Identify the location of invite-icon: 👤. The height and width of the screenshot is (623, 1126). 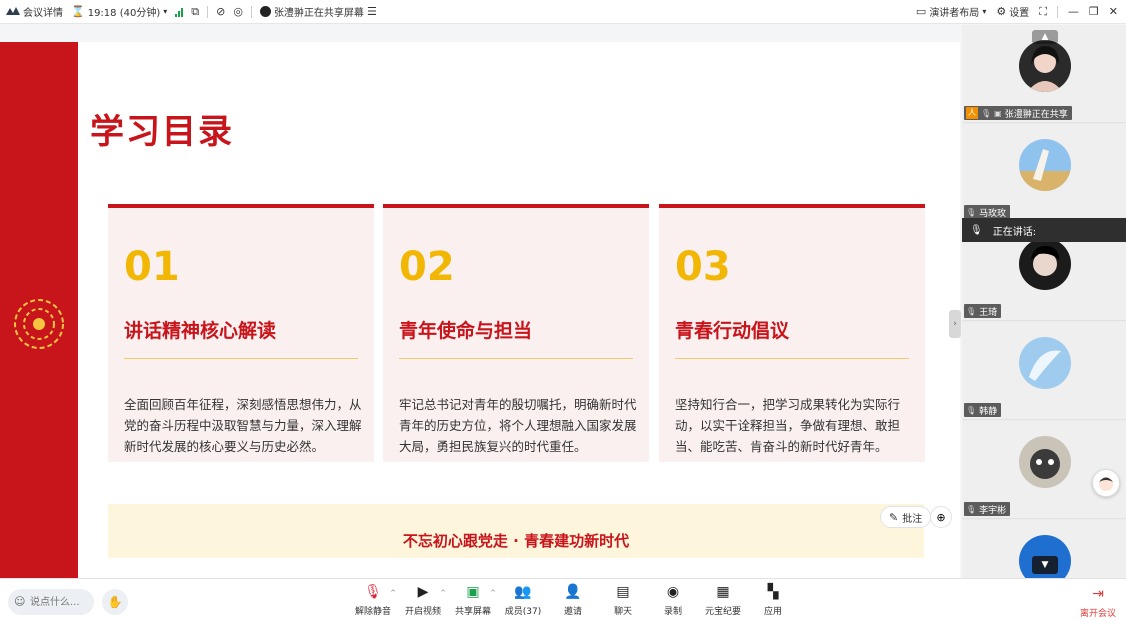
(573, 592).